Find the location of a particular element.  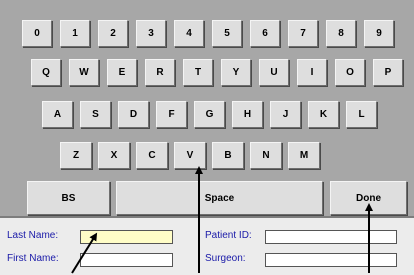

key-n: N is located at coordinates (266, 155).